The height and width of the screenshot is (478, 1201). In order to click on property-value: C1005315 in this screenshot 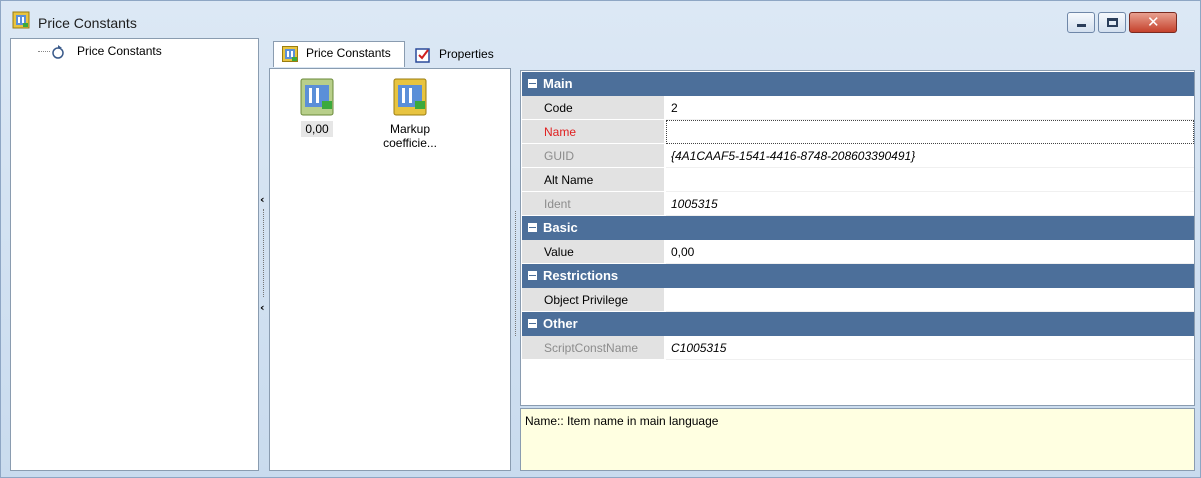, I will do `click(930, 348)`.